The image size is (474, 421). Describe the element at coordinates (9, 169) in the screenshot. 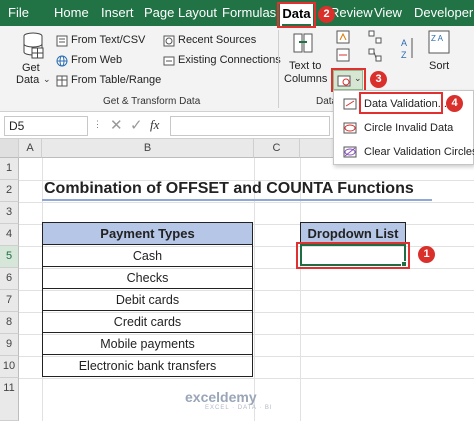

I see `row-header: 1` at that location.